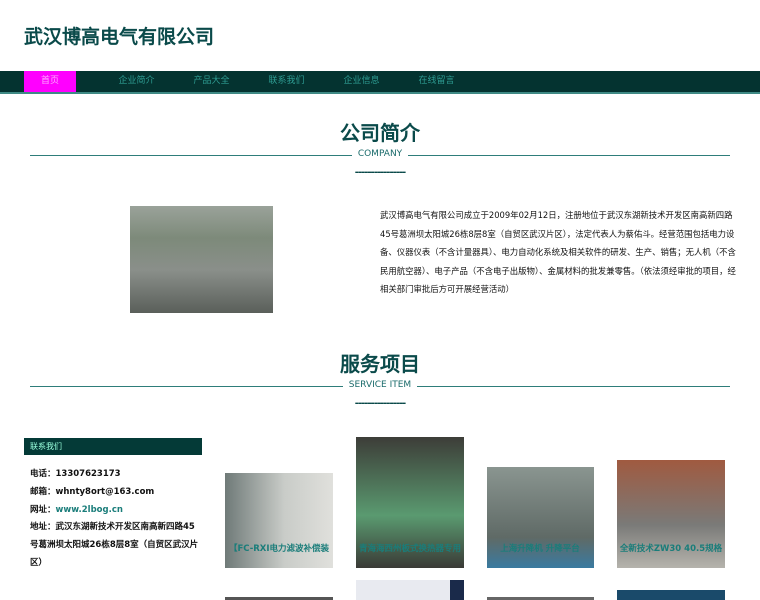 The image size is (760, 600). I want to click on nav-info: 企业信息, so click(361, 81).